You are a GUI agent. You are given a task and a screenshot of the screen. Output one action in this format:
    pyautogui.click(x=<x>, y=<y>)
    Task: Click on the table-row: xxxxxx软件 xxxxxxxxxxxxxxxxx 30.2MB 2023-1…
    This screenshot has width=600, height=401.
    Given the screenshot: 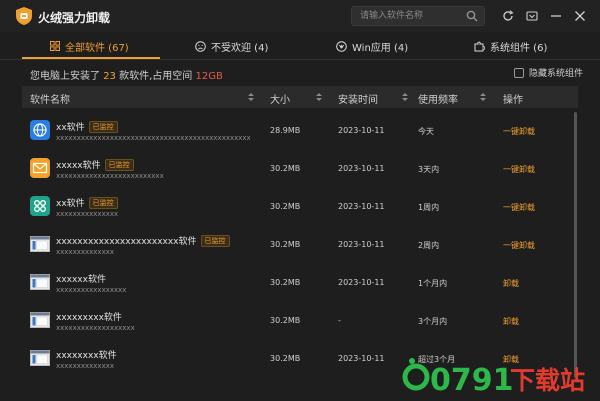 What is the action you would take?
    pyautogui.click(x=296, y=285)
    